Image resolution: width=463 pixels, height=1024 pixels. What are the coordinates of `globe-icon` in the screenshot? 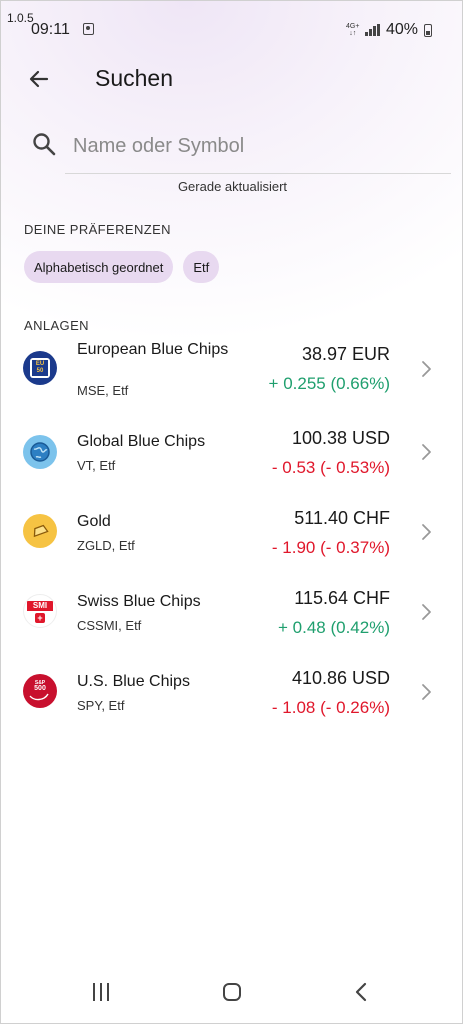 It's located at (40, 452).